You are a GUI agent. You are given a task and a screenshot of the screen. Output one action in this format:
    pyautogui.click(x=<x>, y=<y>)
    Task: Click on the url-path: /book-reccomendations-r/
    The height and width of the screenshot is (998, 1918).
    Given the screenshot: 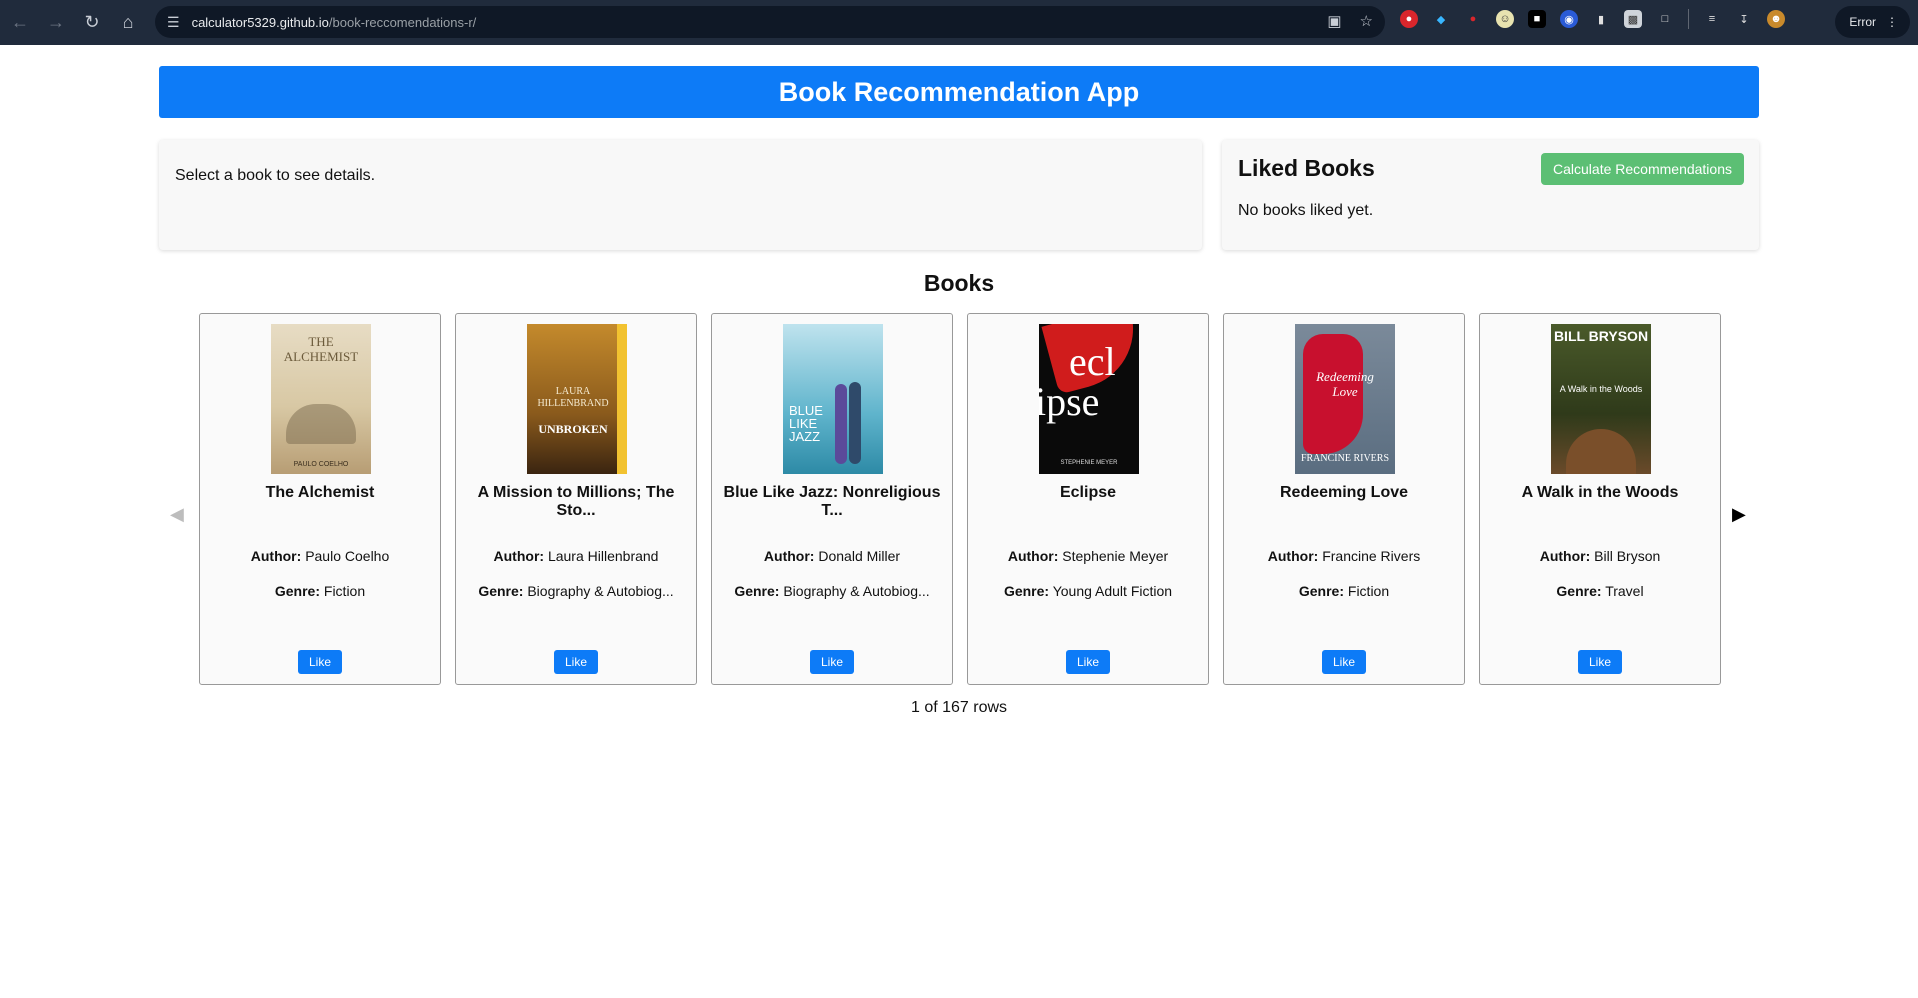 What is the action you would take?
    pyautogui.click(x=402, y=22)
    